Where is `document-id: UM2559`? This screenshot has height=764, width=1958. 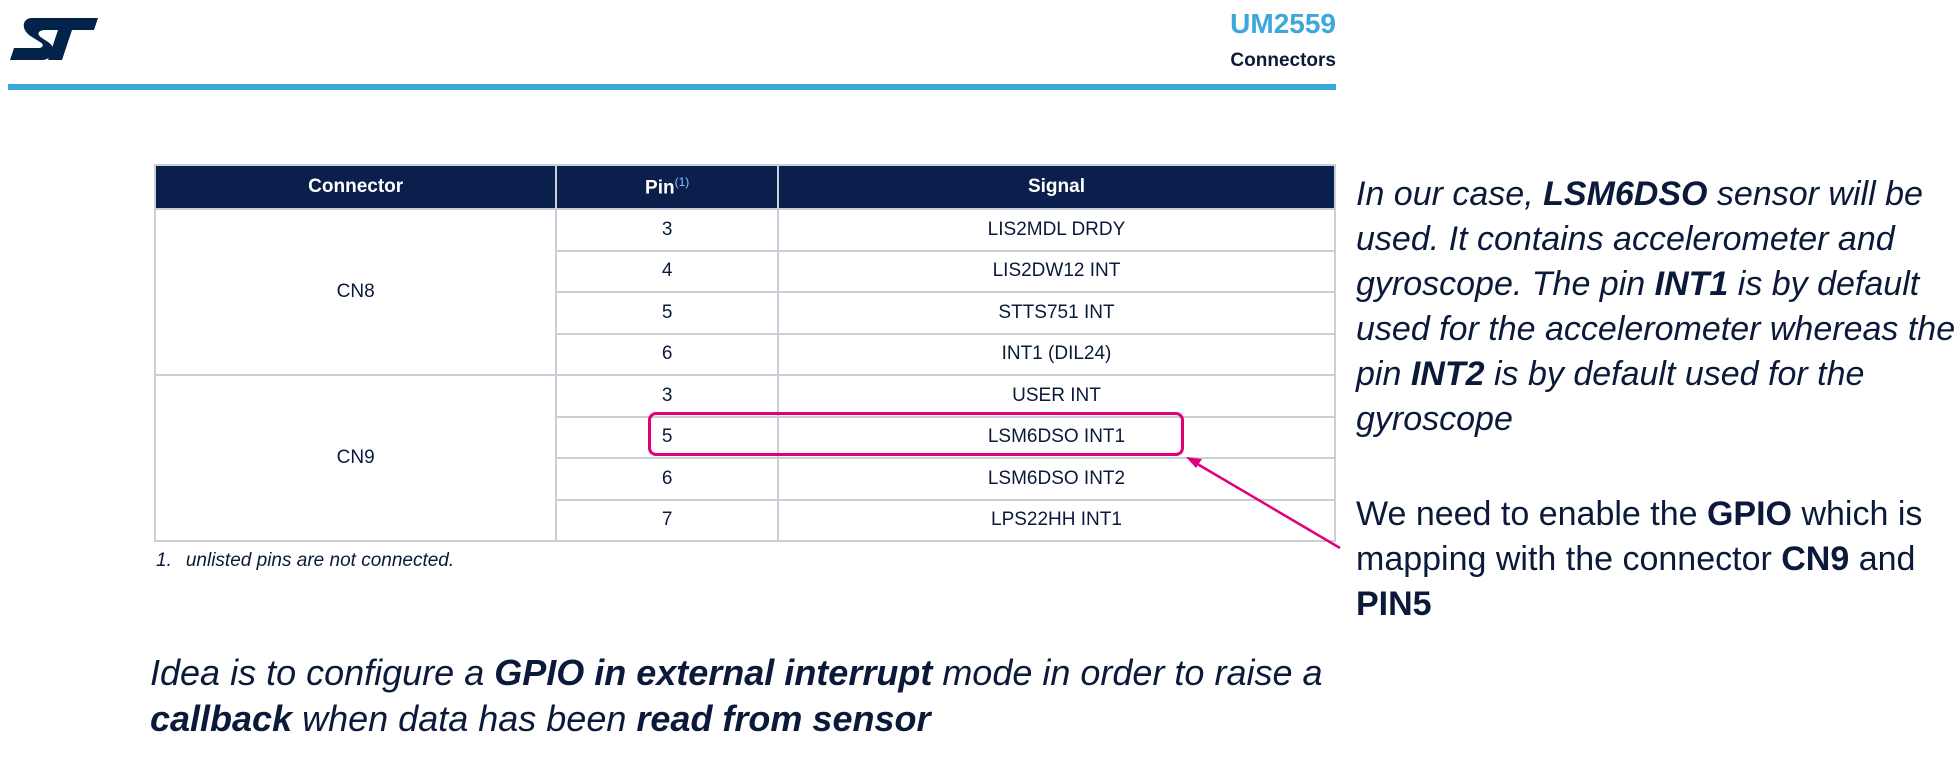 document-id: UM2559 is located at coordinates (1283, 23).